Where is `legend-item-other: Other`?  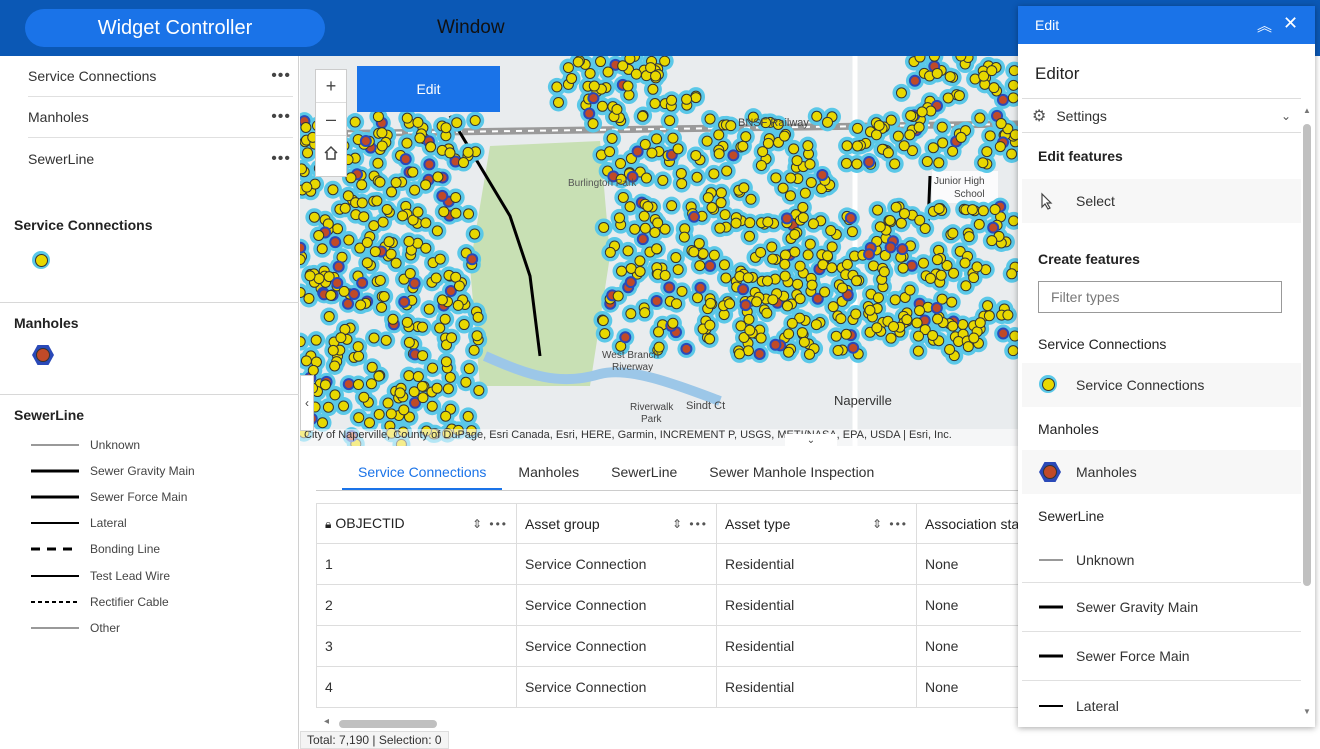 legend-item-other: Other is located at coordinates (75, 628).